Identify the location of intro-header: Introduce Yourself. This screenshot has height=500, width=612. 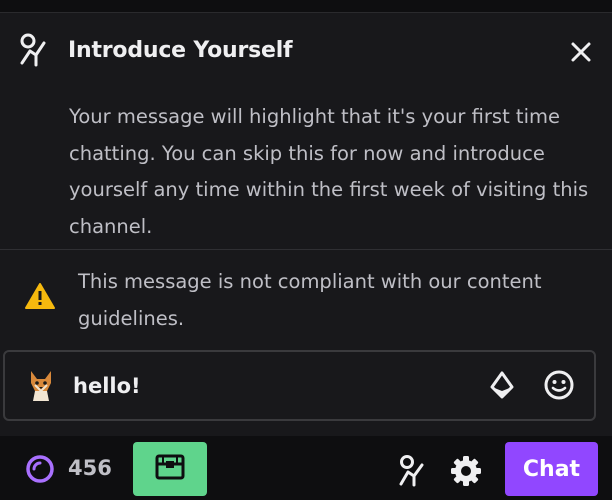
(308, 51).